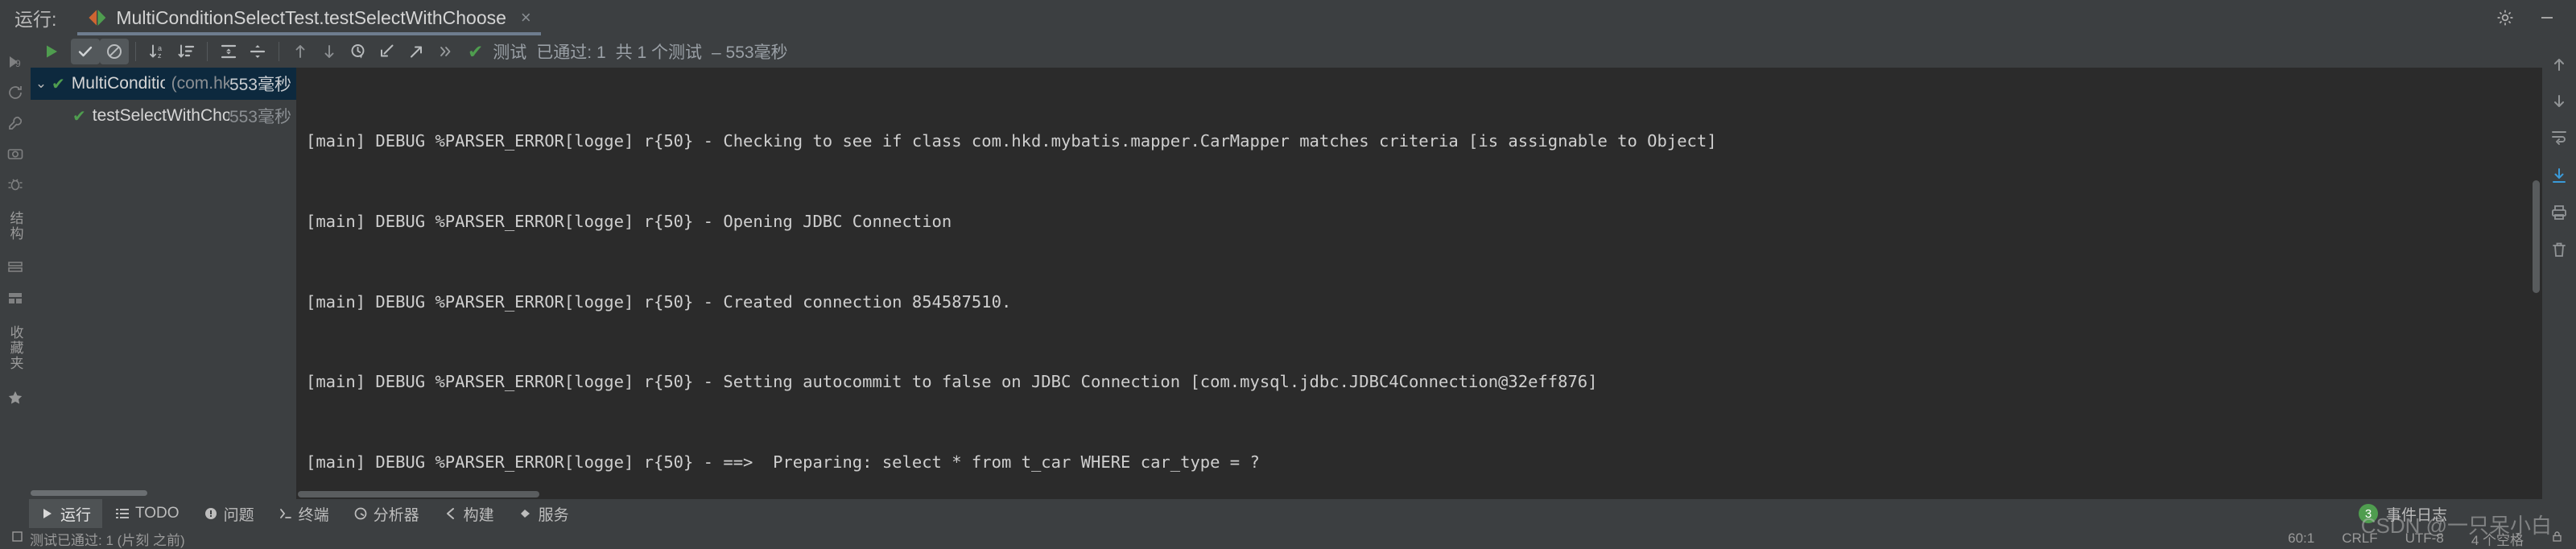 The height and width of the screenshot is (549, 2576). I want to click on export-tests-button, so click(416, 51).